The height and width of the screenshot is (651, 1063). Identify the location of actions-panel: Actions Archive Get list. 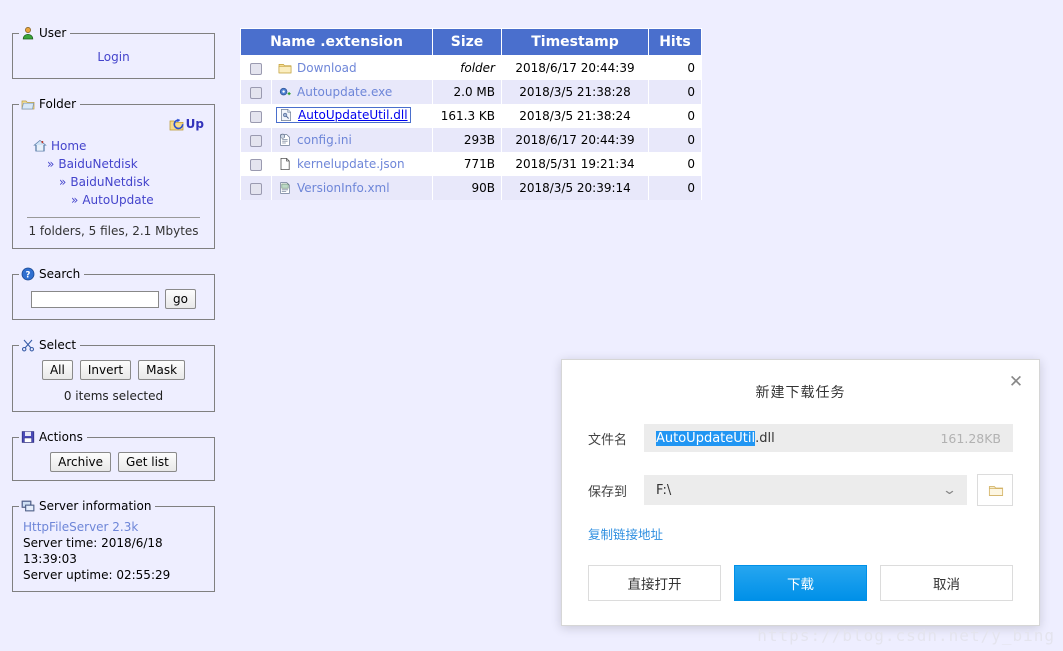
(113, 455).